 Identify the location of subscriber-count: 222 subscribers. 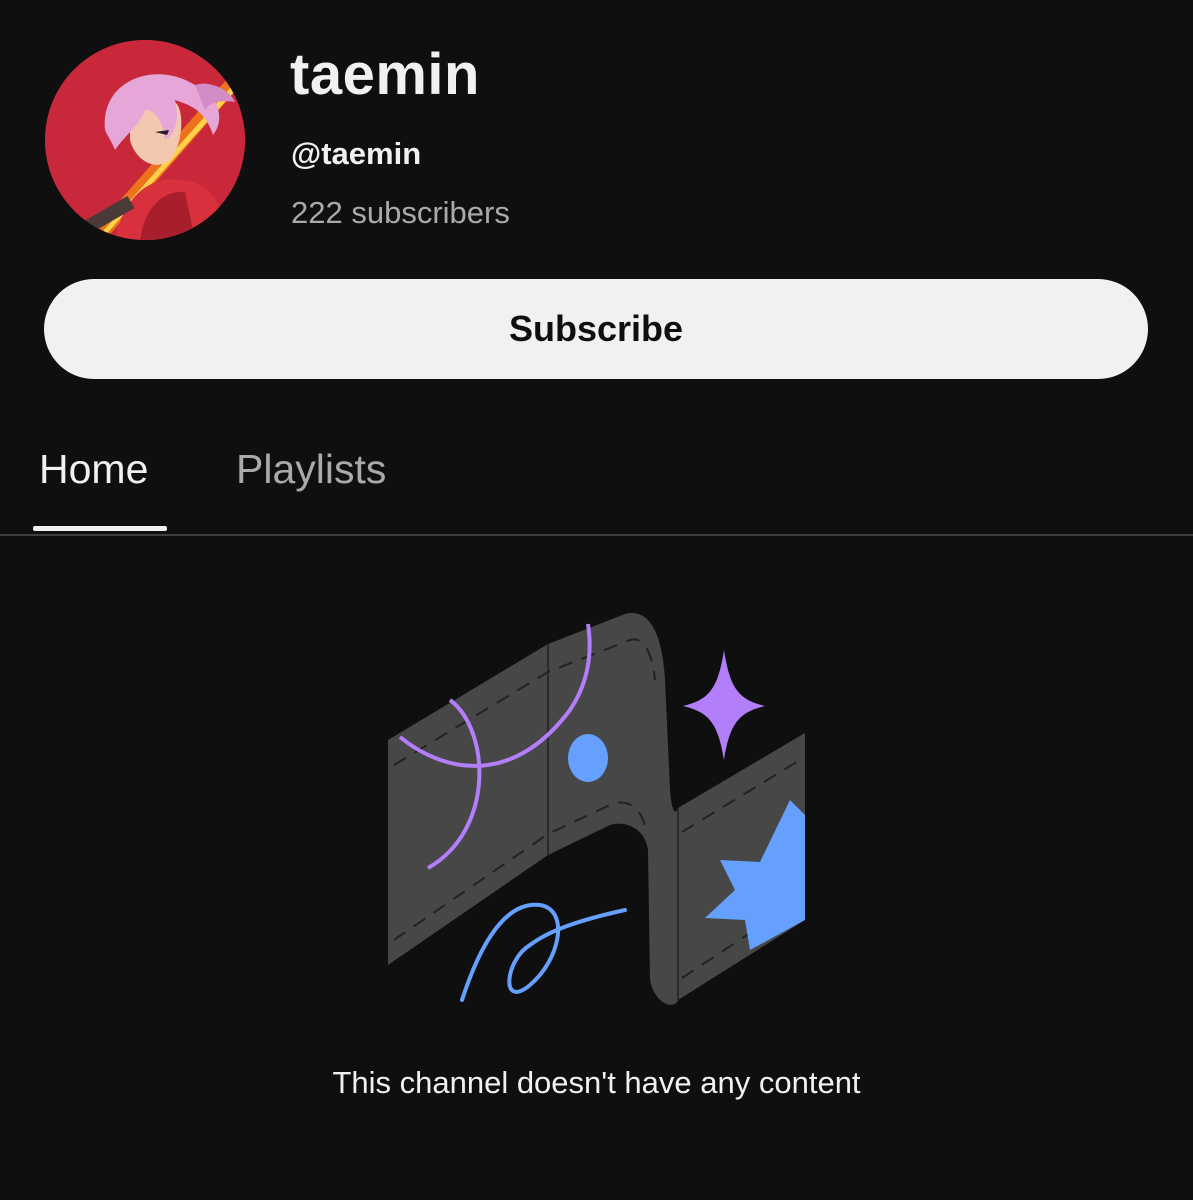
(400, 212).